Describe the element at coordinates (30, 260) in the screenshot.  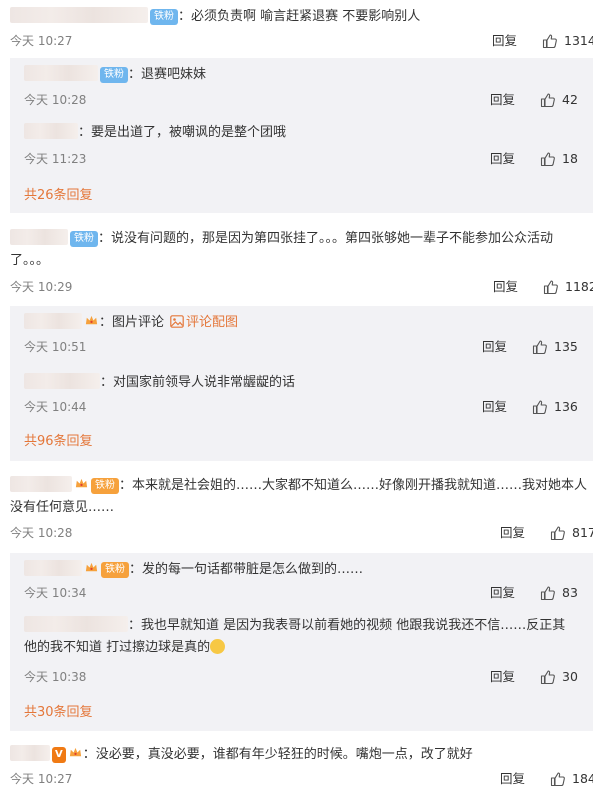
I see `comment-body-line2: 了。。。` at that location.